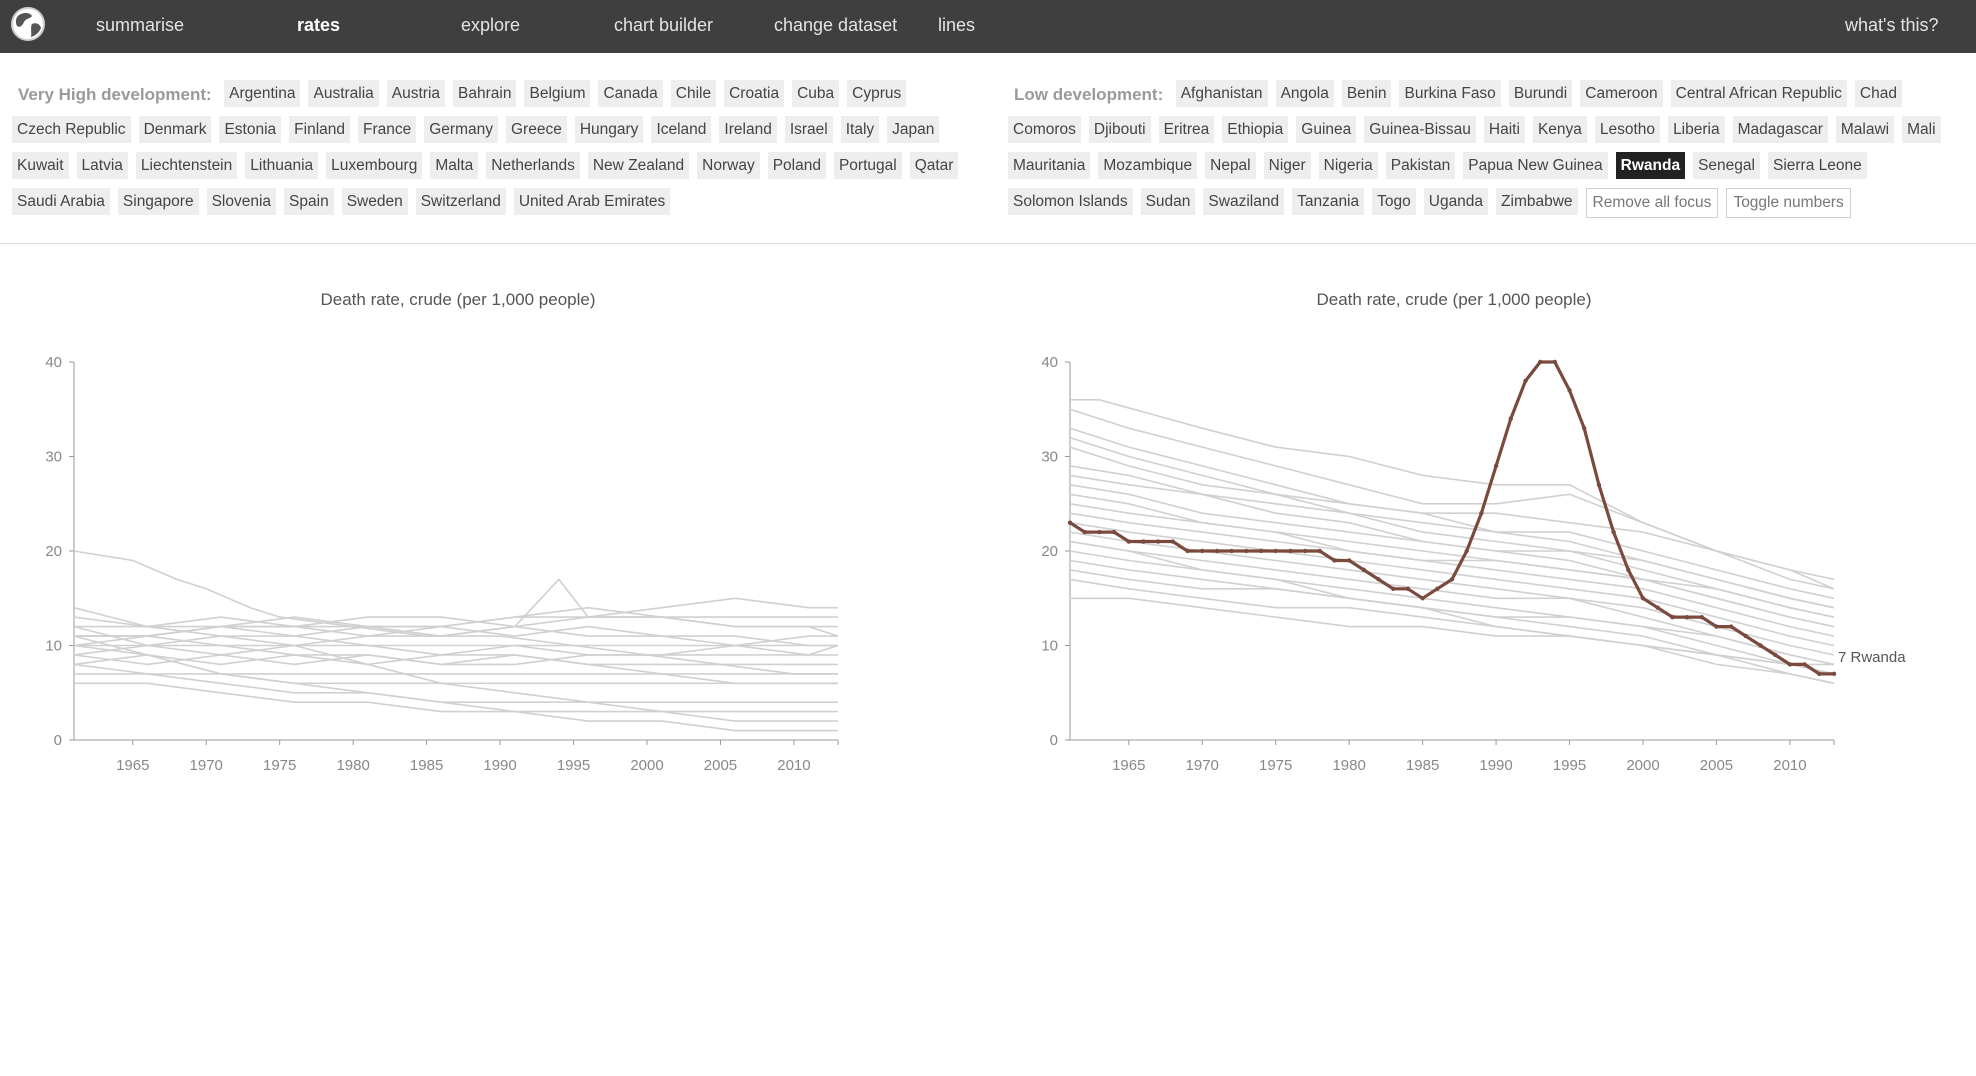 This screenshot has width=1976, height=1076. Describe the element at coordinates (175, 129) in the screenshot. I see `country-tag-denmark: Denmark` at that location.